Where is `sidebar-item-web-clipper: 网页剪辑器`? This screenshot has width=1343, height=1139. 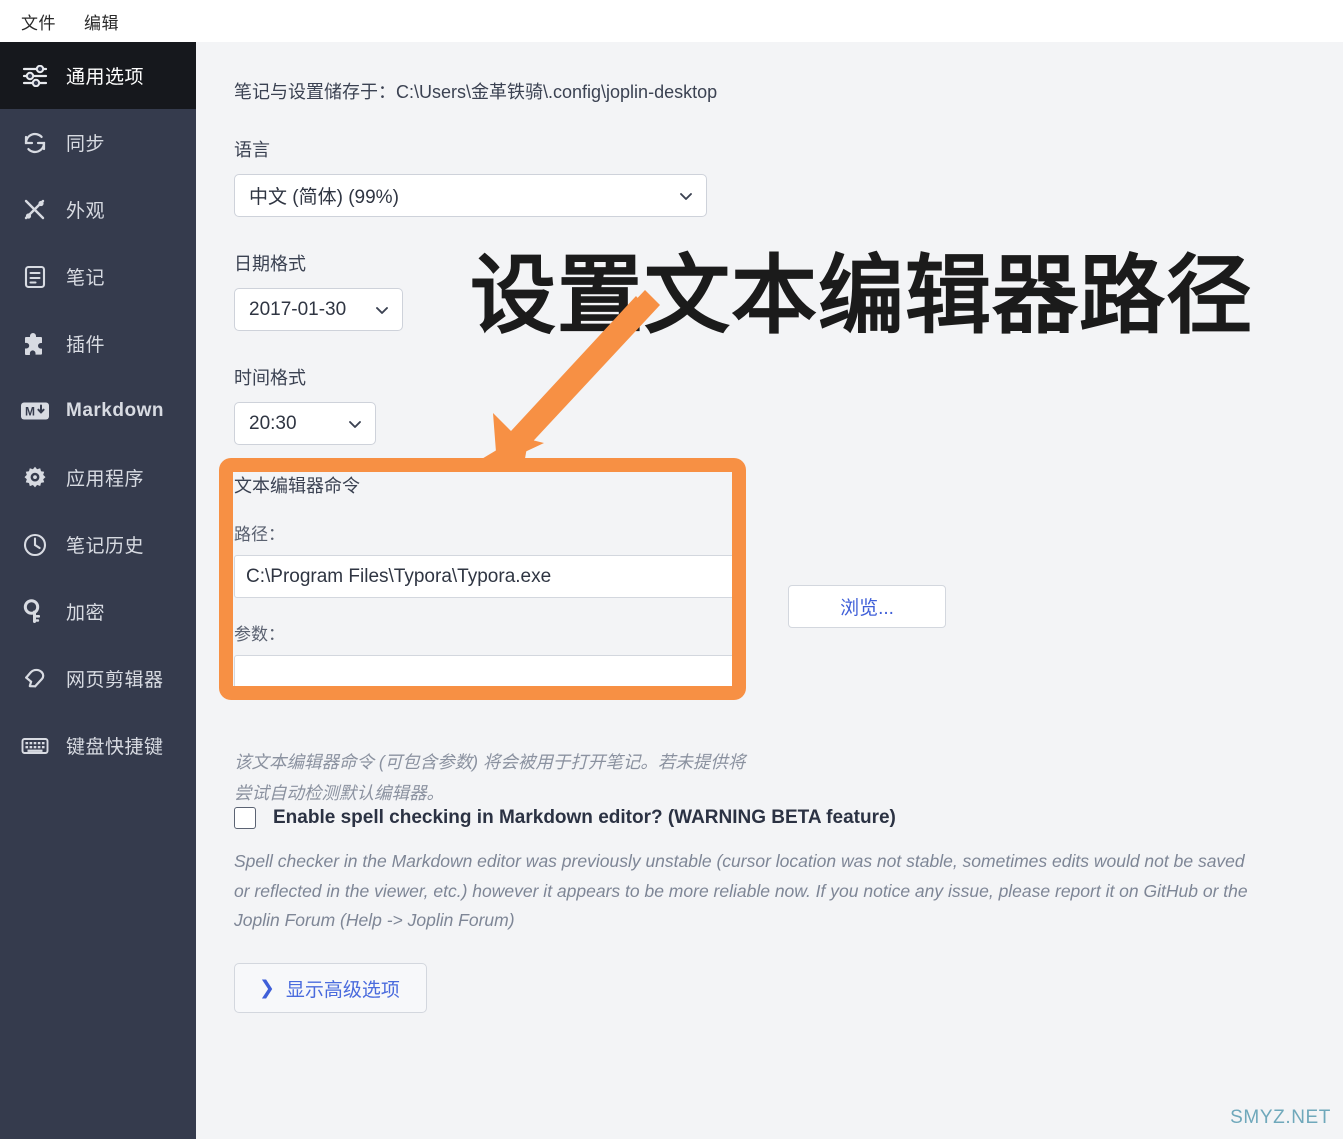
sidebar-item-web-clipper: 网页剪辑器 is located at coordinates (98, 678).